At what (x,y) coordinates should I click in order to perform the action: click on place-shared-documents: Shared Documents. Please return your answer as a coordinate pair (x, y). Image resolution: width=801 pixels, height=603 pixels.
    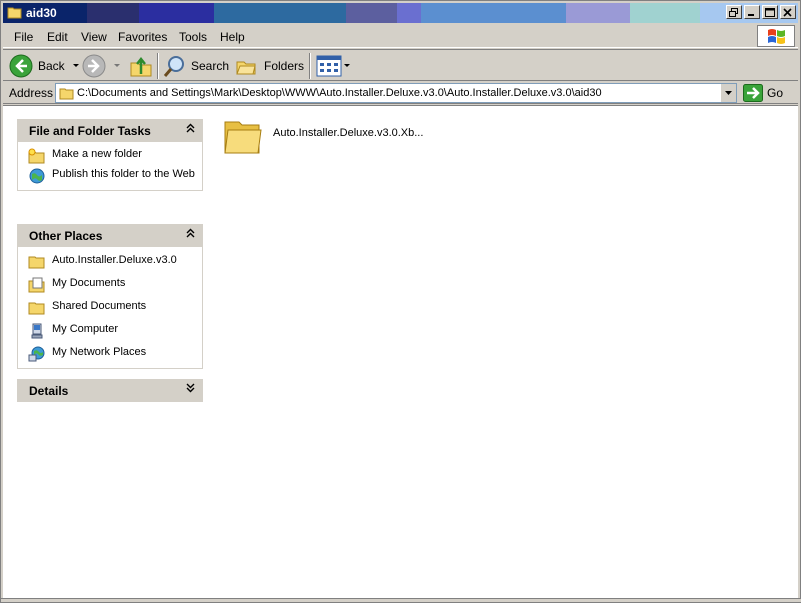
    Looking at the image, I should click on (115, 308).